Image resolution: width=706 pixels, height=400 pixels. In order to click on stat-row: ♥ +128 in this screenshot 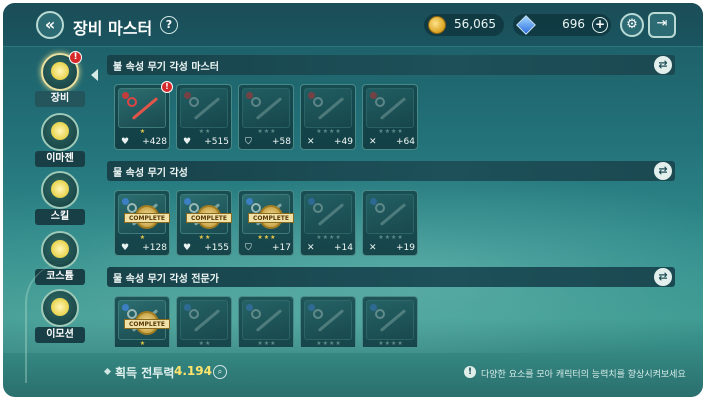, I will do `click(143, 249)`.